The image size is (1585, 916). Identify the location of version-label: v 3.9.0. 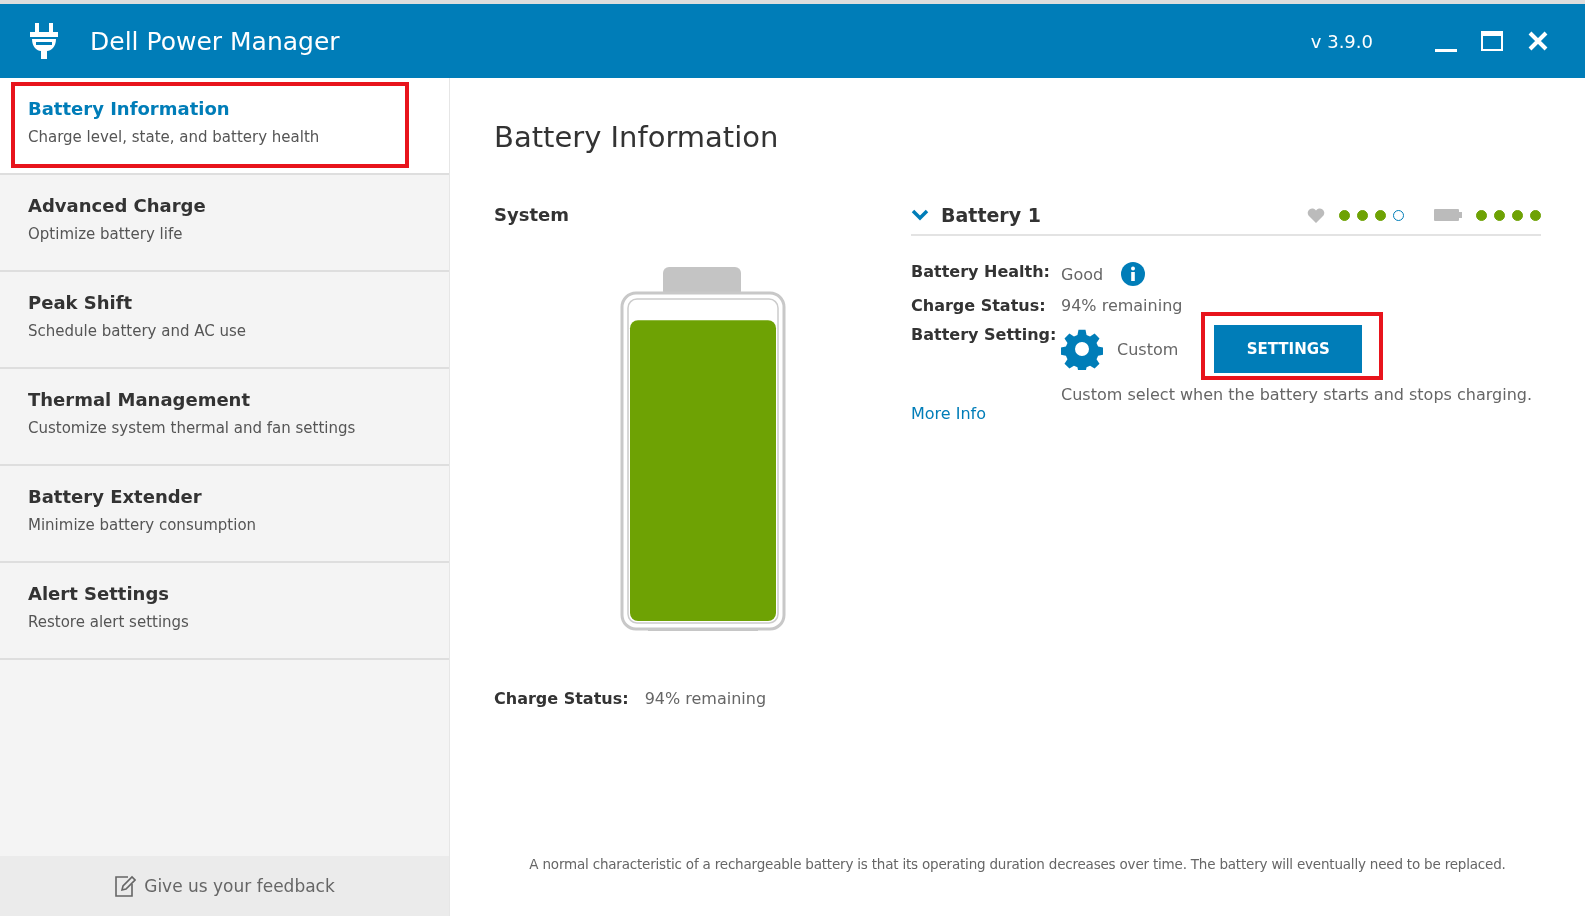
(1341, 41).